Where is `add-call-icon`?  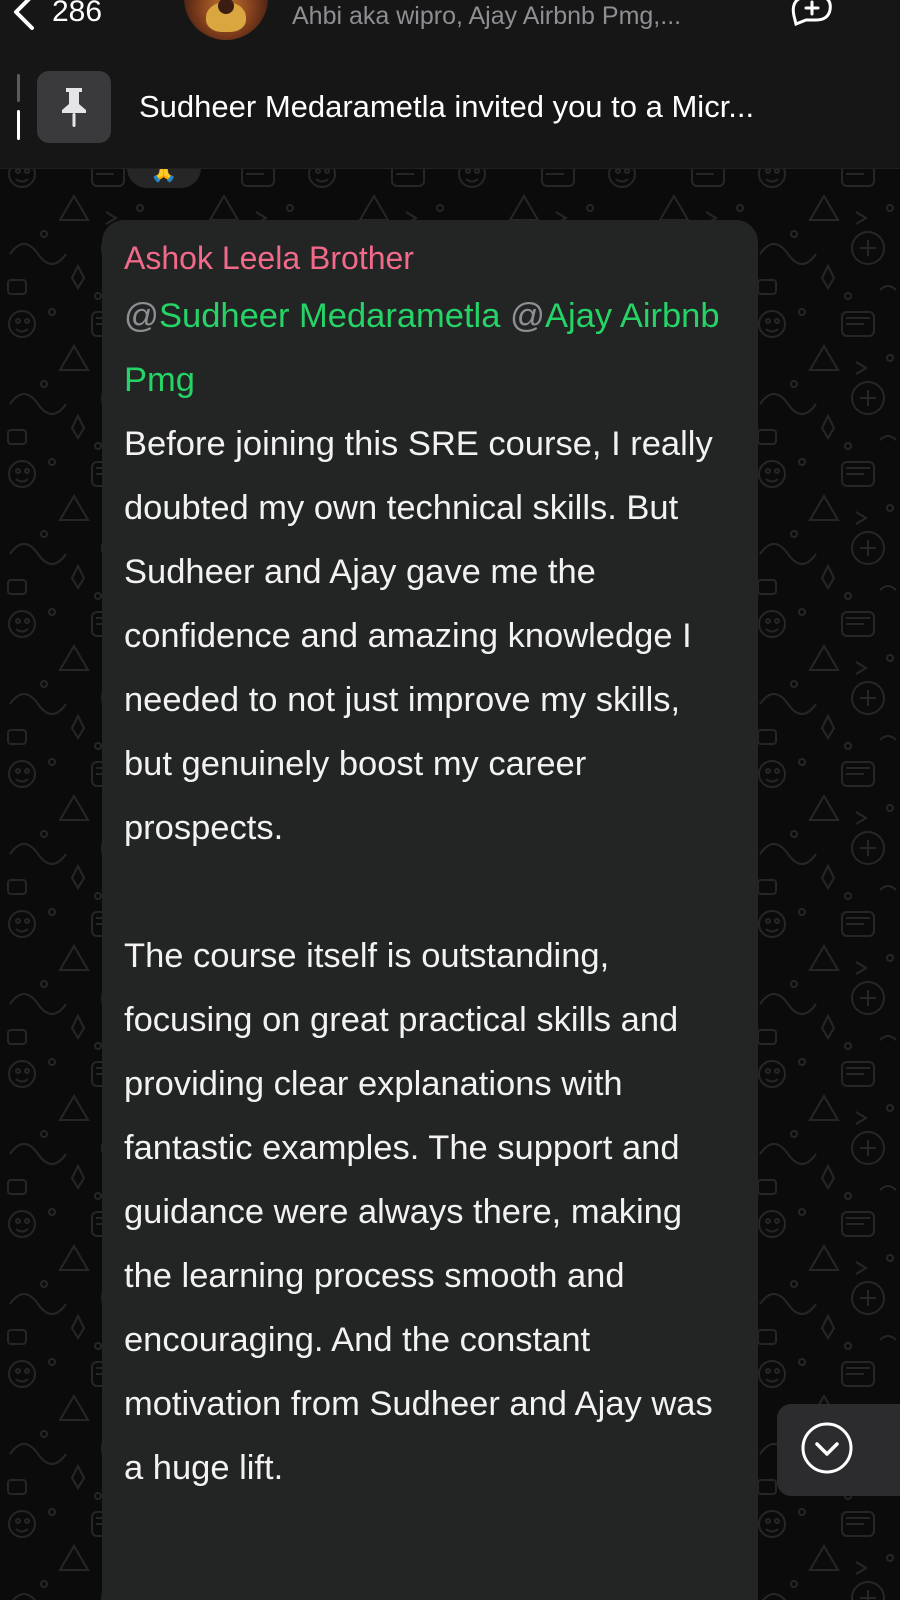 add-call-icon is located at coordinates (812, 15).